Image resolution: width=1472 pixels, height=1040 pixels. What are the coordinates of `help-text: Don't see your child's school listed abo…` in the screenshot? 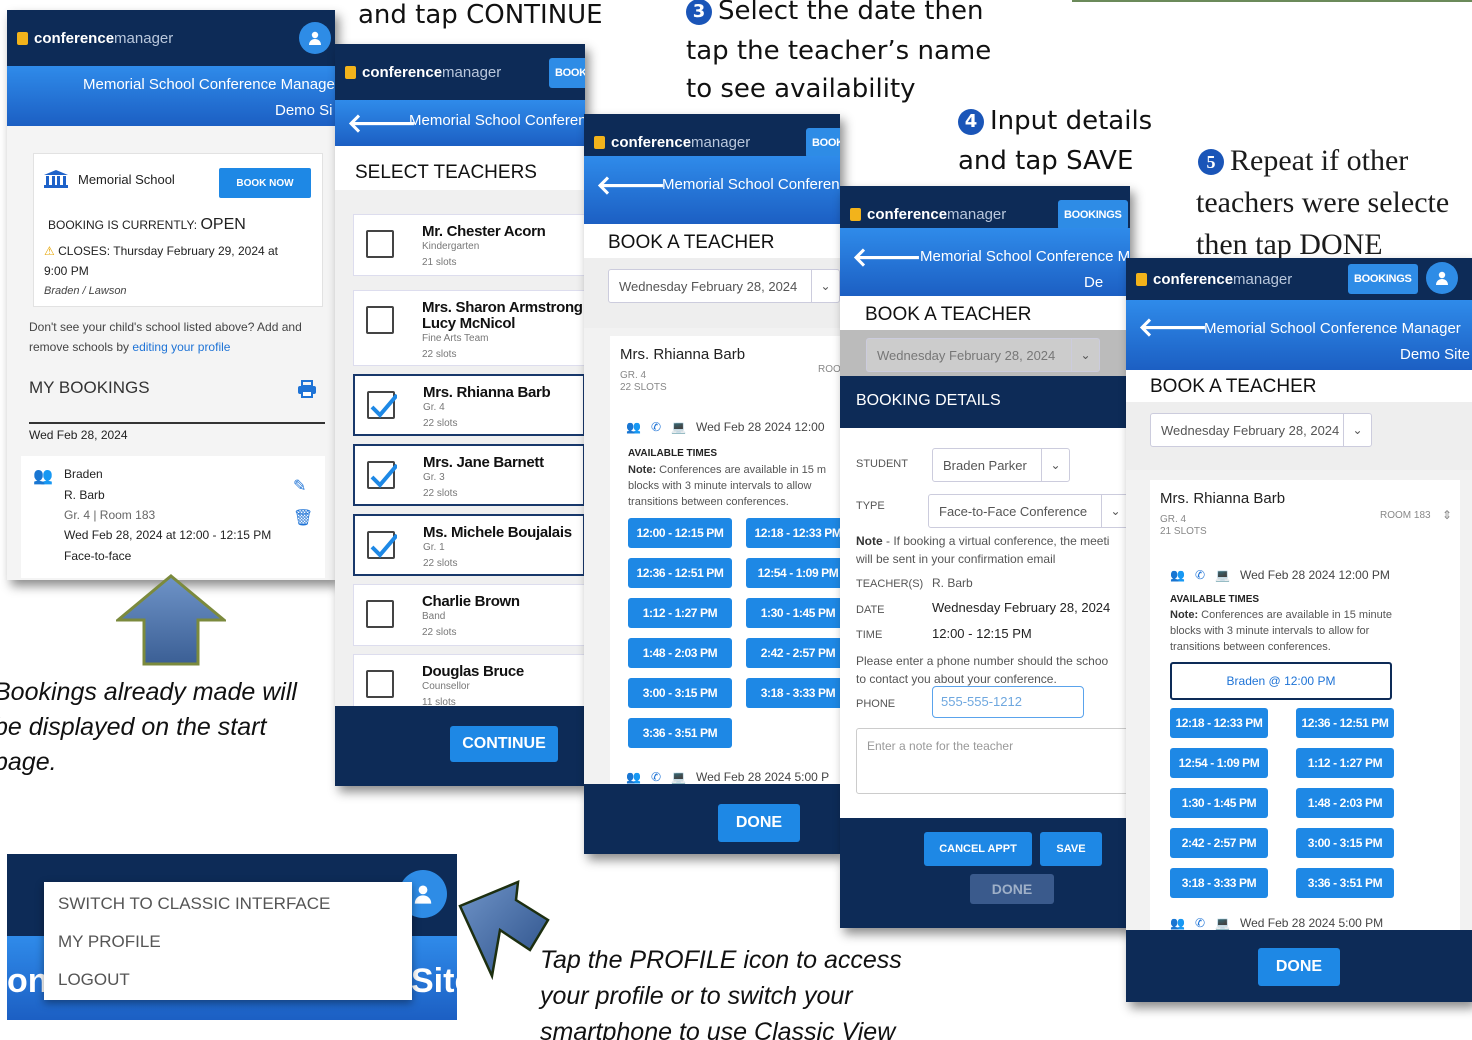 It's located at (165, 327).